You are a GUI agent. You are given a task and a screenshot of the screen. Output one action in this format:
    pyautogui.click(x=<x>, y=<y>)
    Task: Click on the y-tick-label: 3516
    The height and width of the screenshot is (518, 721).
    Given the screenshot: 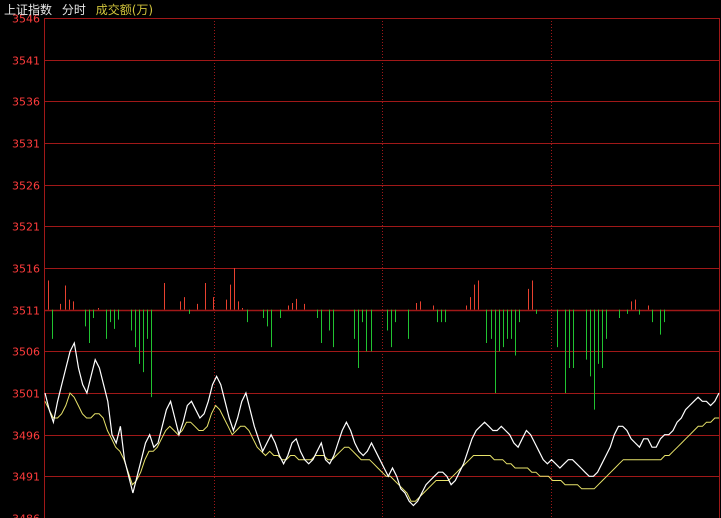 What is the action you would take?
    pyautogui.click(x=26, y=269)
    